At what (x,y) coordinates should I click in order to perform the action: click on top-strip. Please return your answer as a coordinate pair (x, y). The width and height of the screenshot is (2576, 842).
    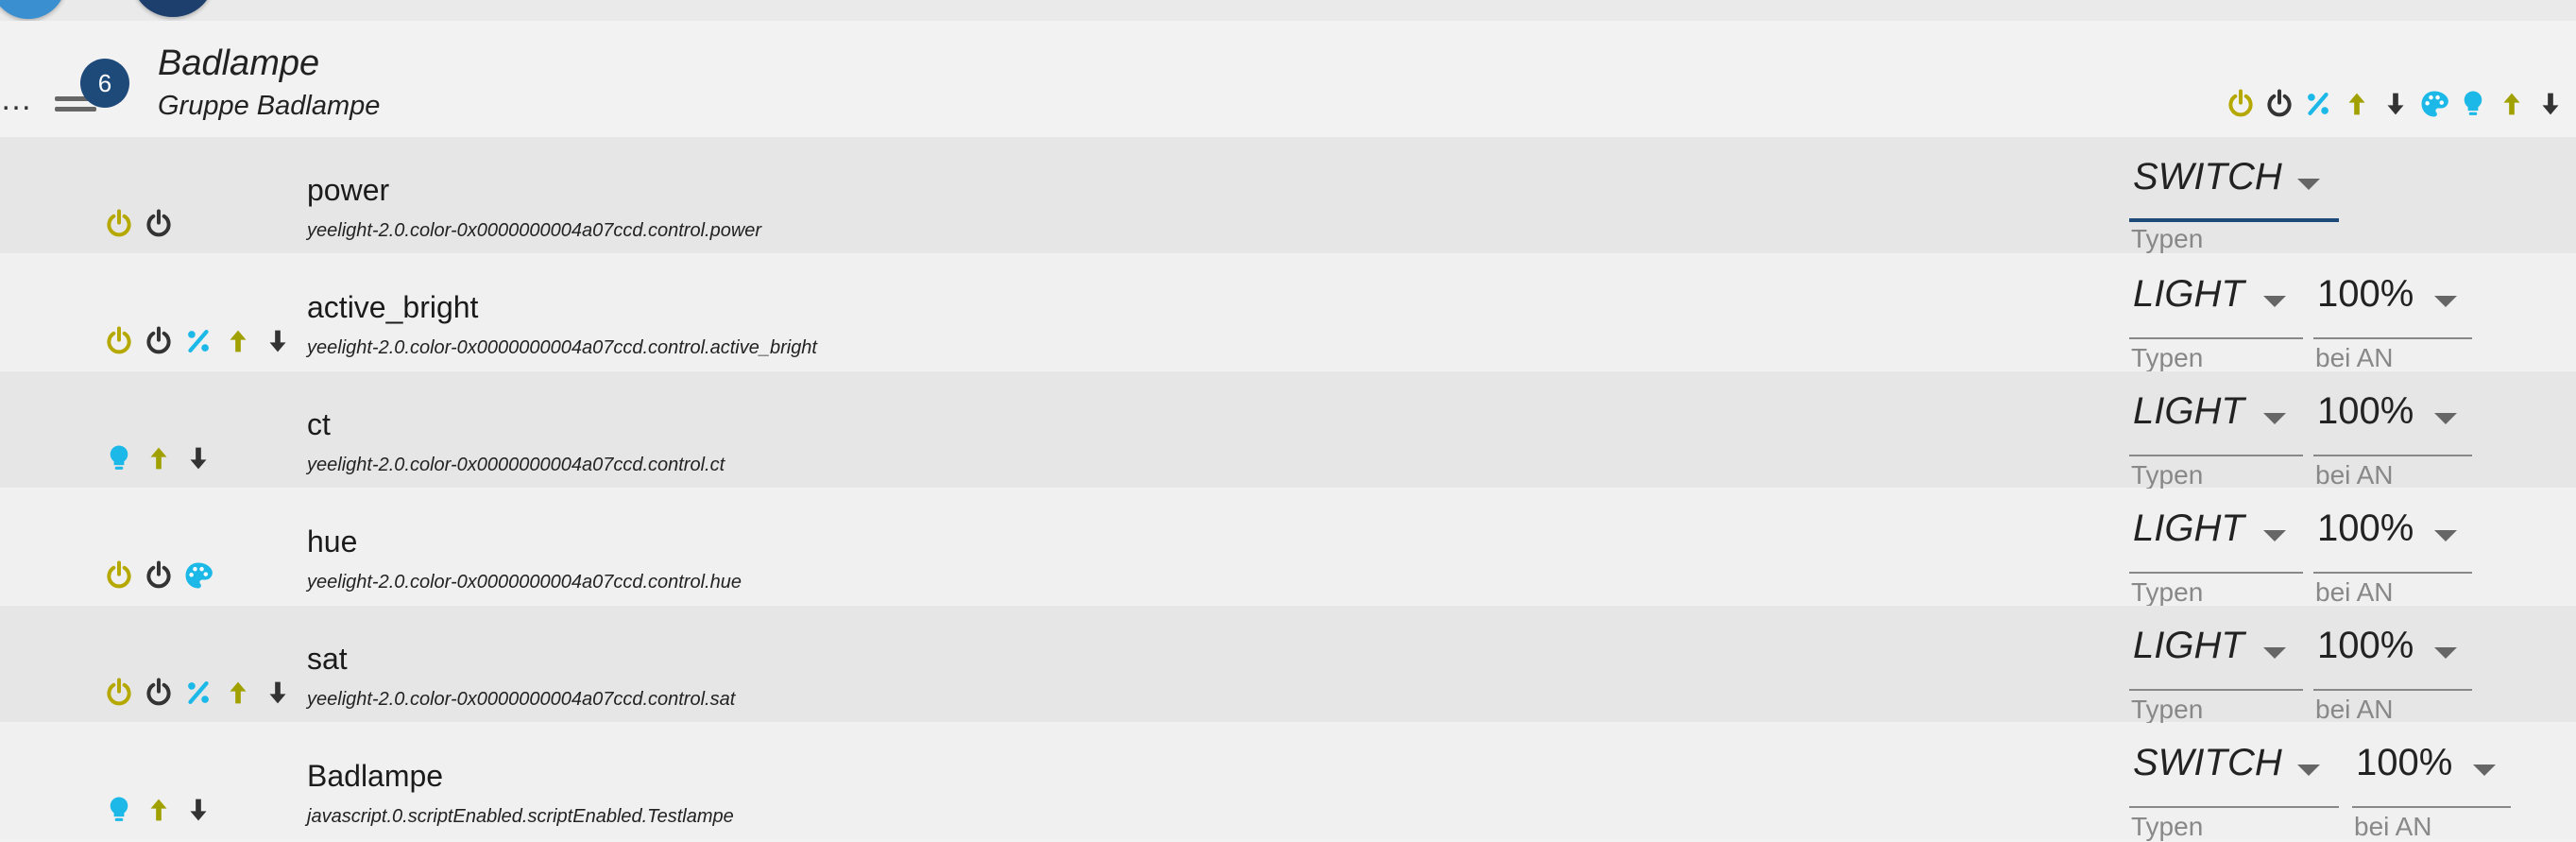
    Looking at the image, I should click on (1288, 11).